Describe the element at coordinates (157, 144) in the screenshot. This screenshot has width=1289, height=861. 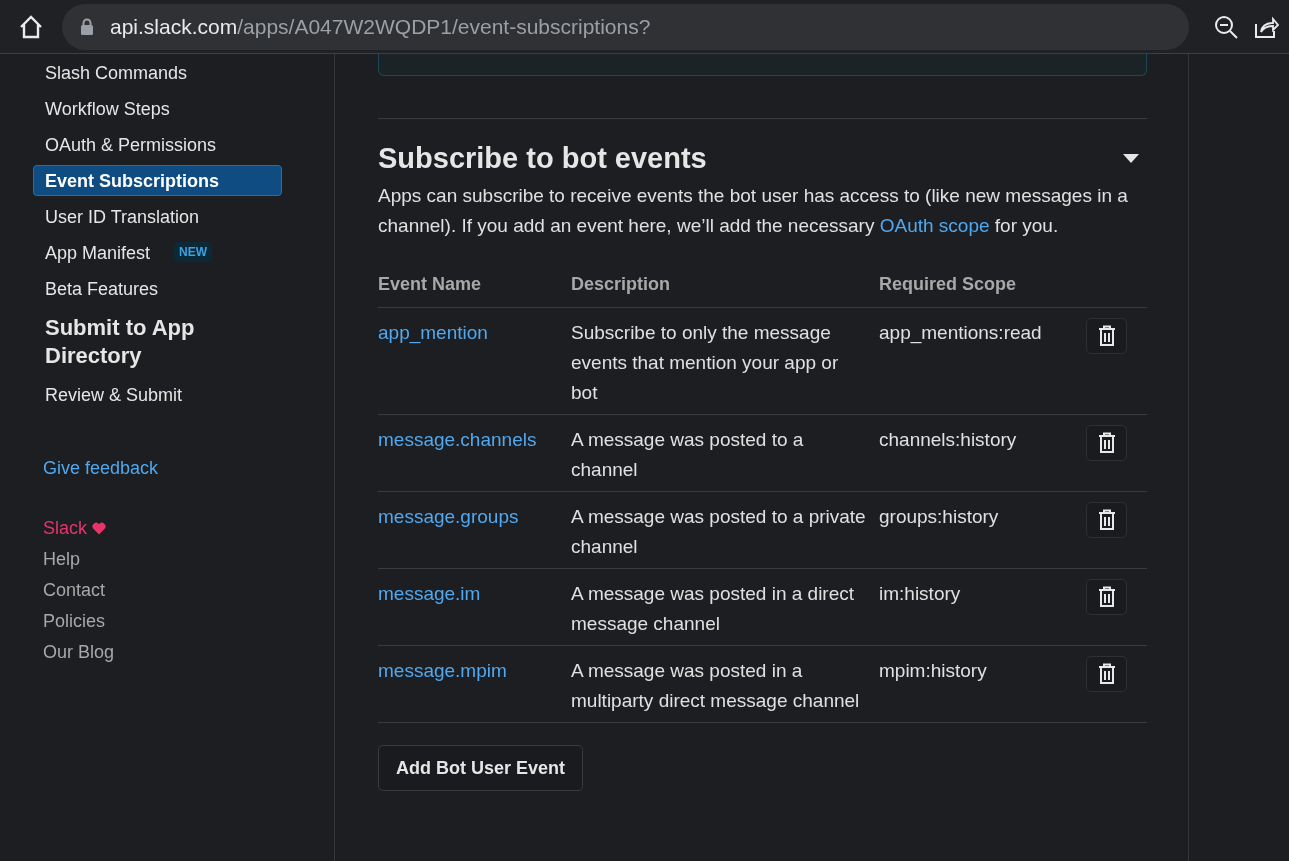
I see `sidebar-item: OAuth & Permissions` at that location.